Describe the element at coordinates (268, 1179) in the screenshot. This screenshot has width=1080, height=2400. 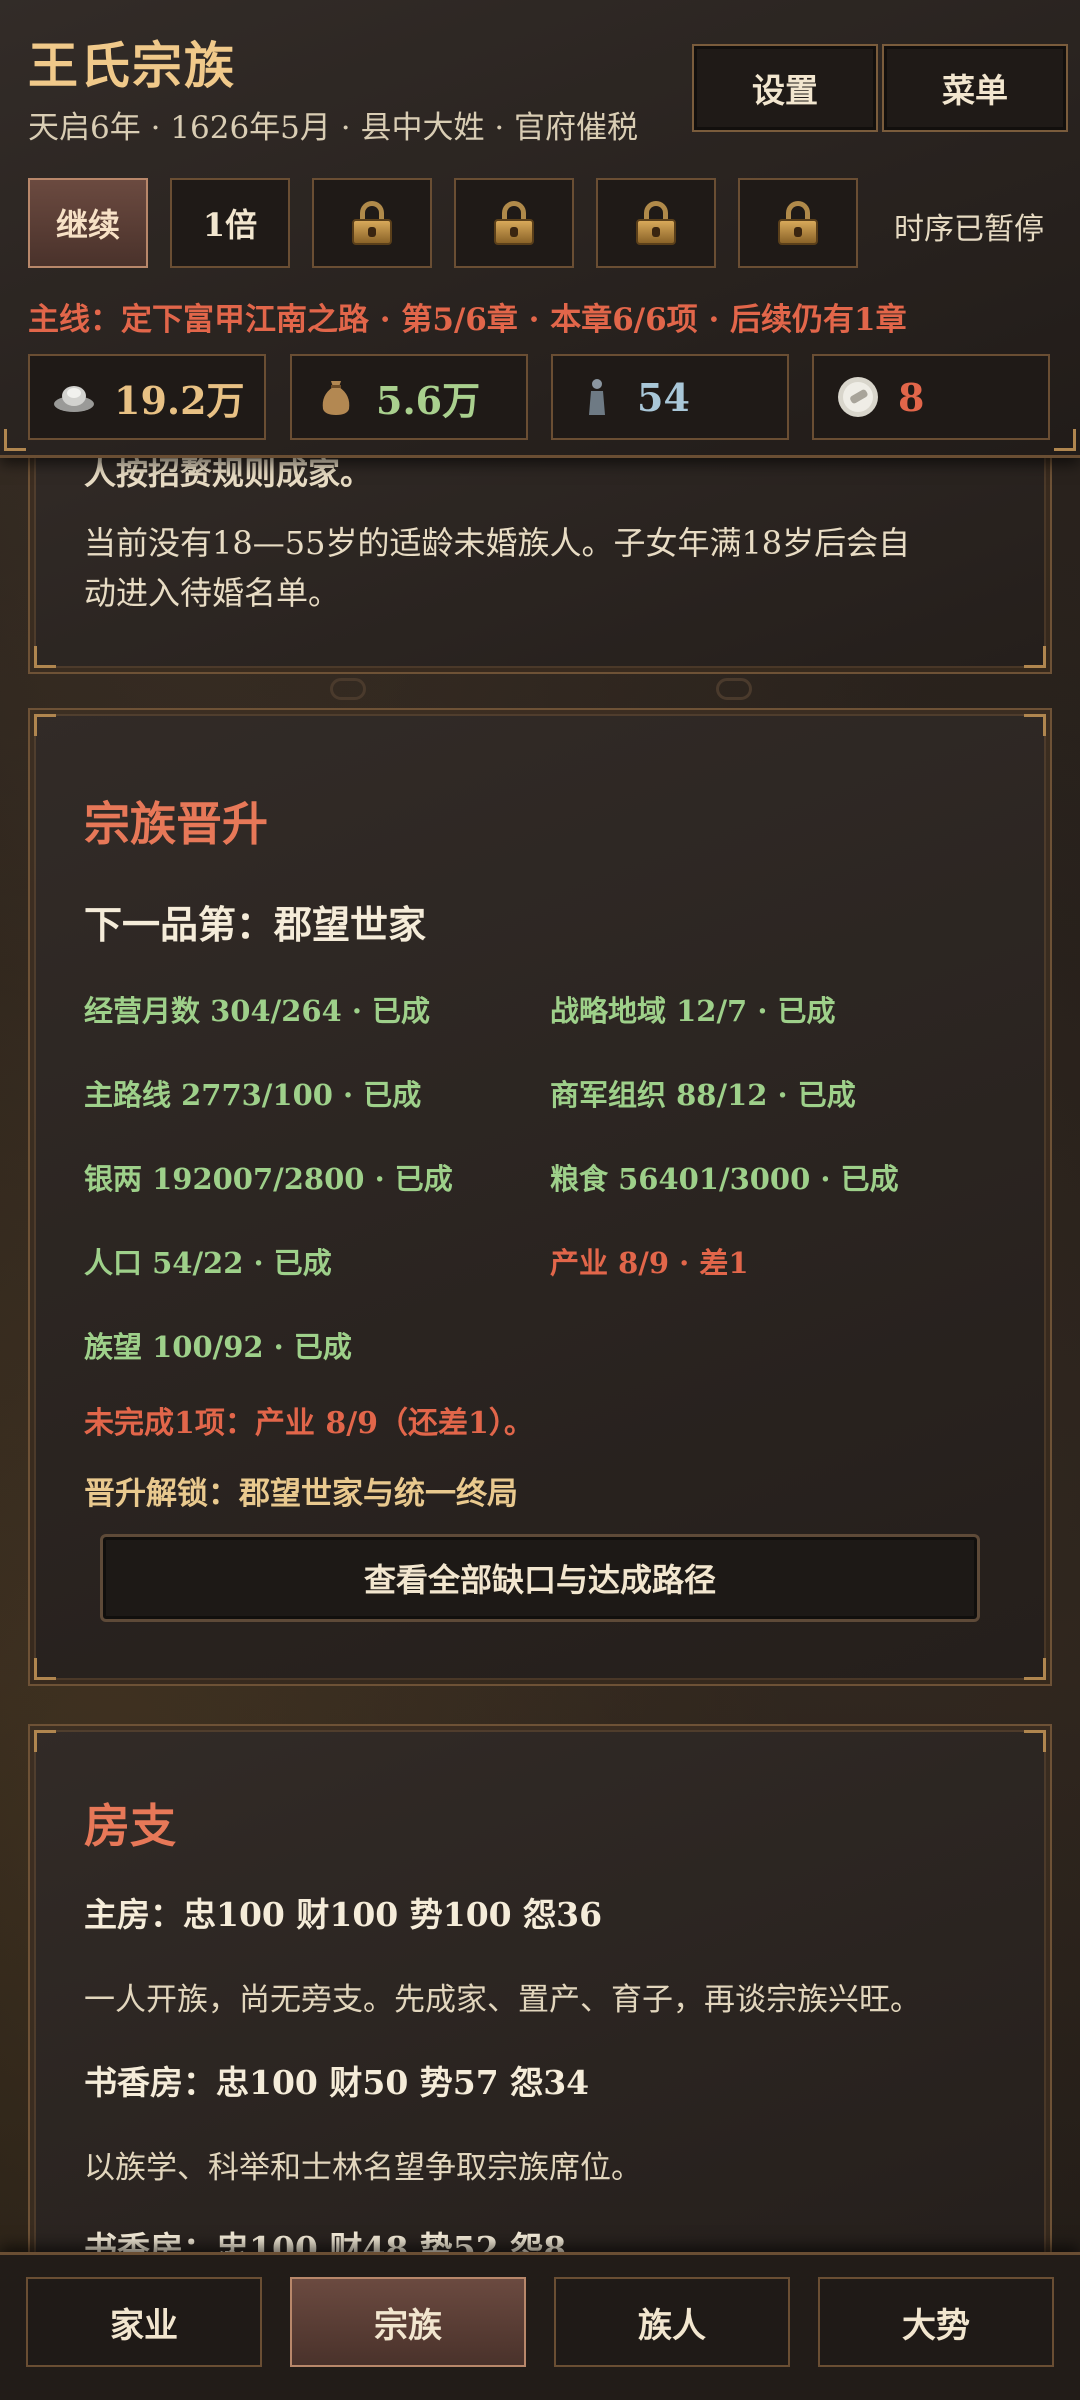
I see `requirement-item: 银两 192007/2800 · 已成` at that location.